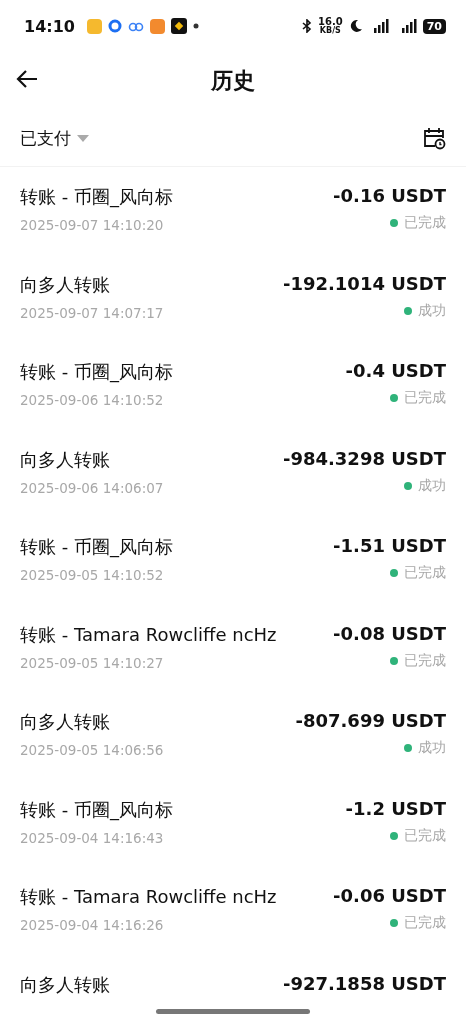 The height and width of the screenshot is (1024, 466). I want to click on transaction-date: 2025-09-07 14:10:20, so click(92, 225).